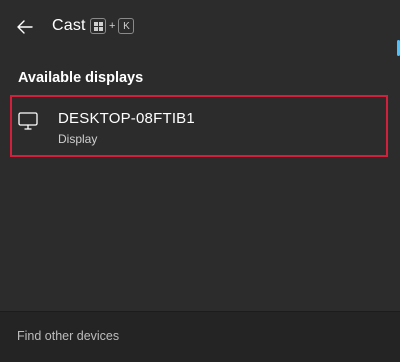  I want to click on section-heading: Available displays, so click(81, 78).